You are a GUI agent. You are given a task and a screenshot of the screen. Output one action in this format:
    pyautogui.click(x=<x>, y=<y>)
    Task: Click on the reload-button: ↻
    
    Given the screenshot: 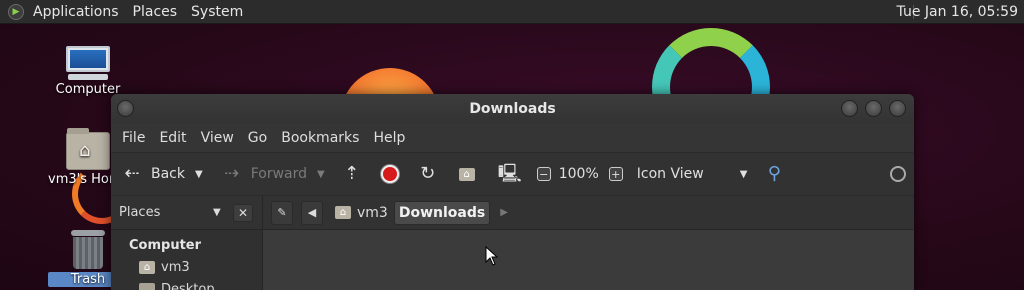 What is the action you would take?
    pyautogui.click(x=428, y=174)
    